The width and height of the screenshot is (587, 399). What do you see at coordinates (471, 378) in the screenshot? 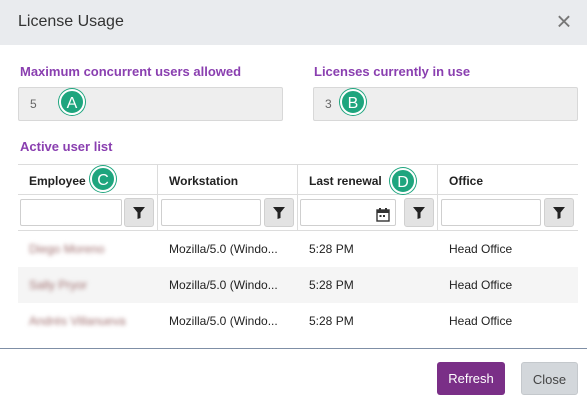
I see `refresh-button: Refresh` at bounding box center [471, 378].